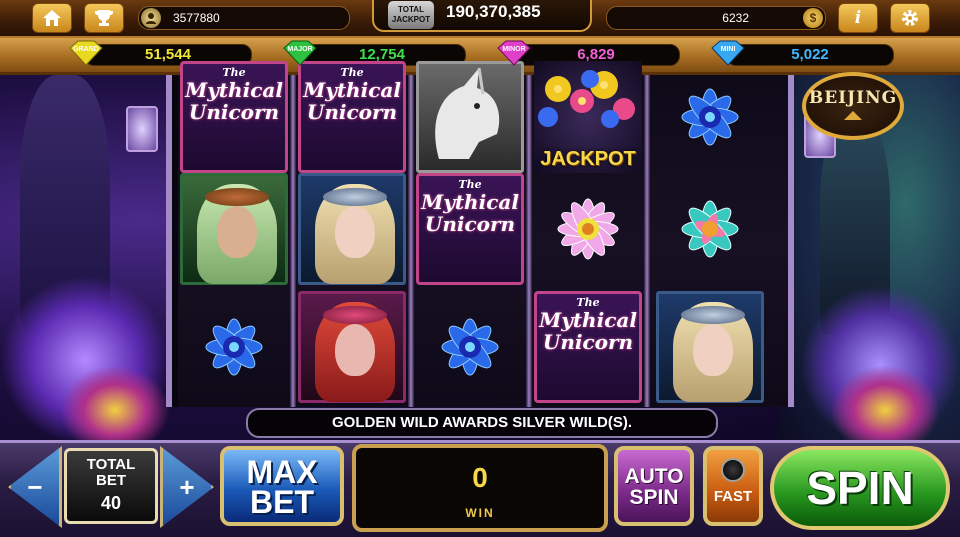 The image size is (960, 537). I want to click on total-bet-label-2: BET, so click(111, 480).